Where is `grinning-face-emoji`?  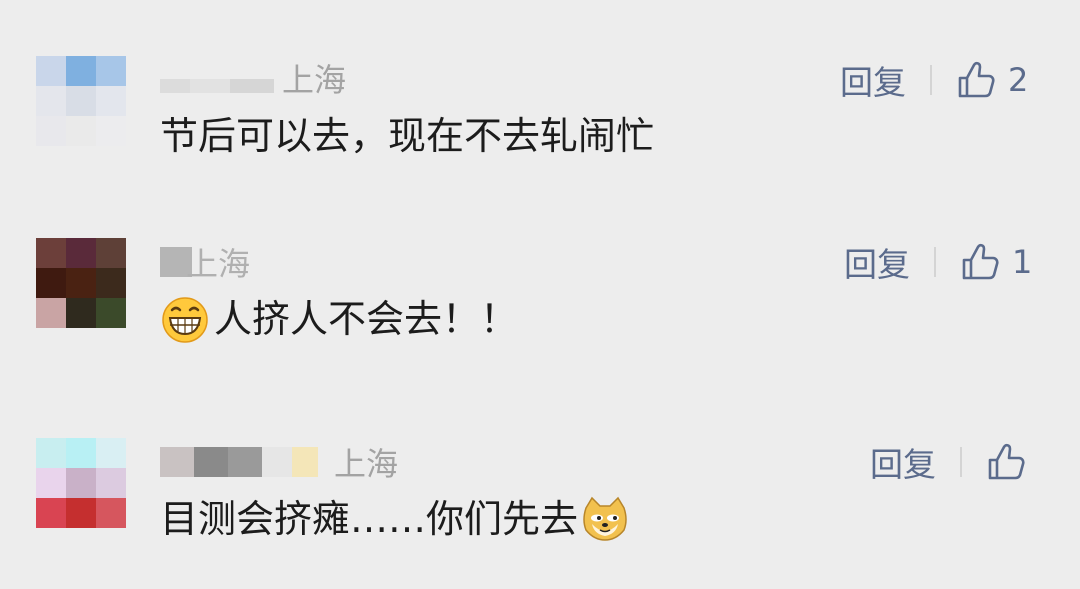 grinning-face-emoji is located at coordinates (185, 320).